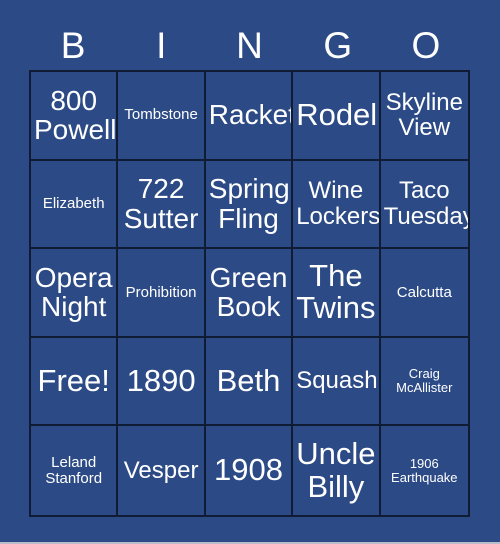 The height and width of the screenshot is (544, 500). I want to click on header-letter-i: I, so click(161, 45).